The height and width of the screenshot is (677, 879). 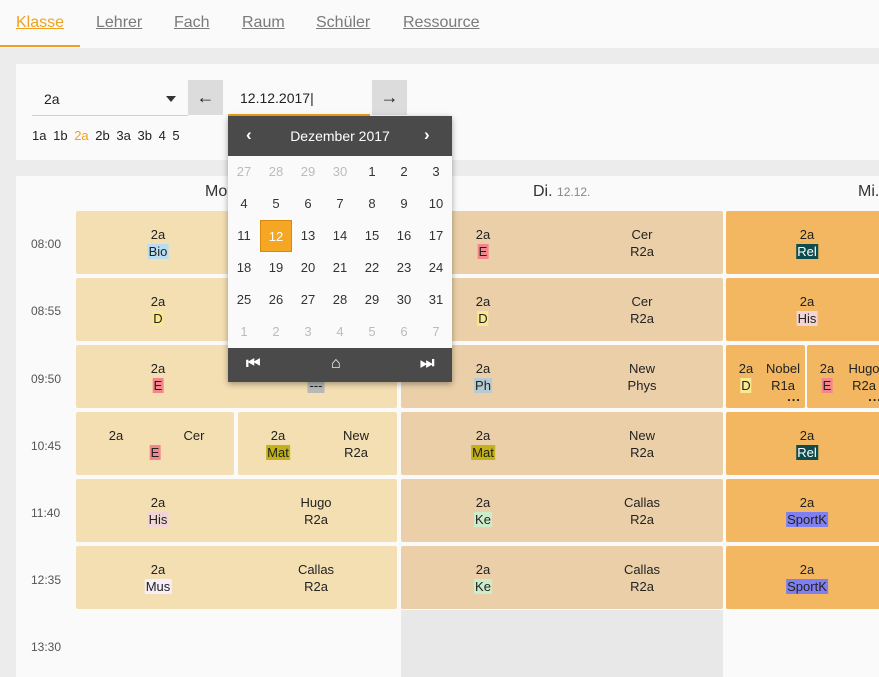 What do you see at coordinates (299, 98) in the screenshot?
I see `date-input: 12.12.2017|` at bounding box center [299, 98].